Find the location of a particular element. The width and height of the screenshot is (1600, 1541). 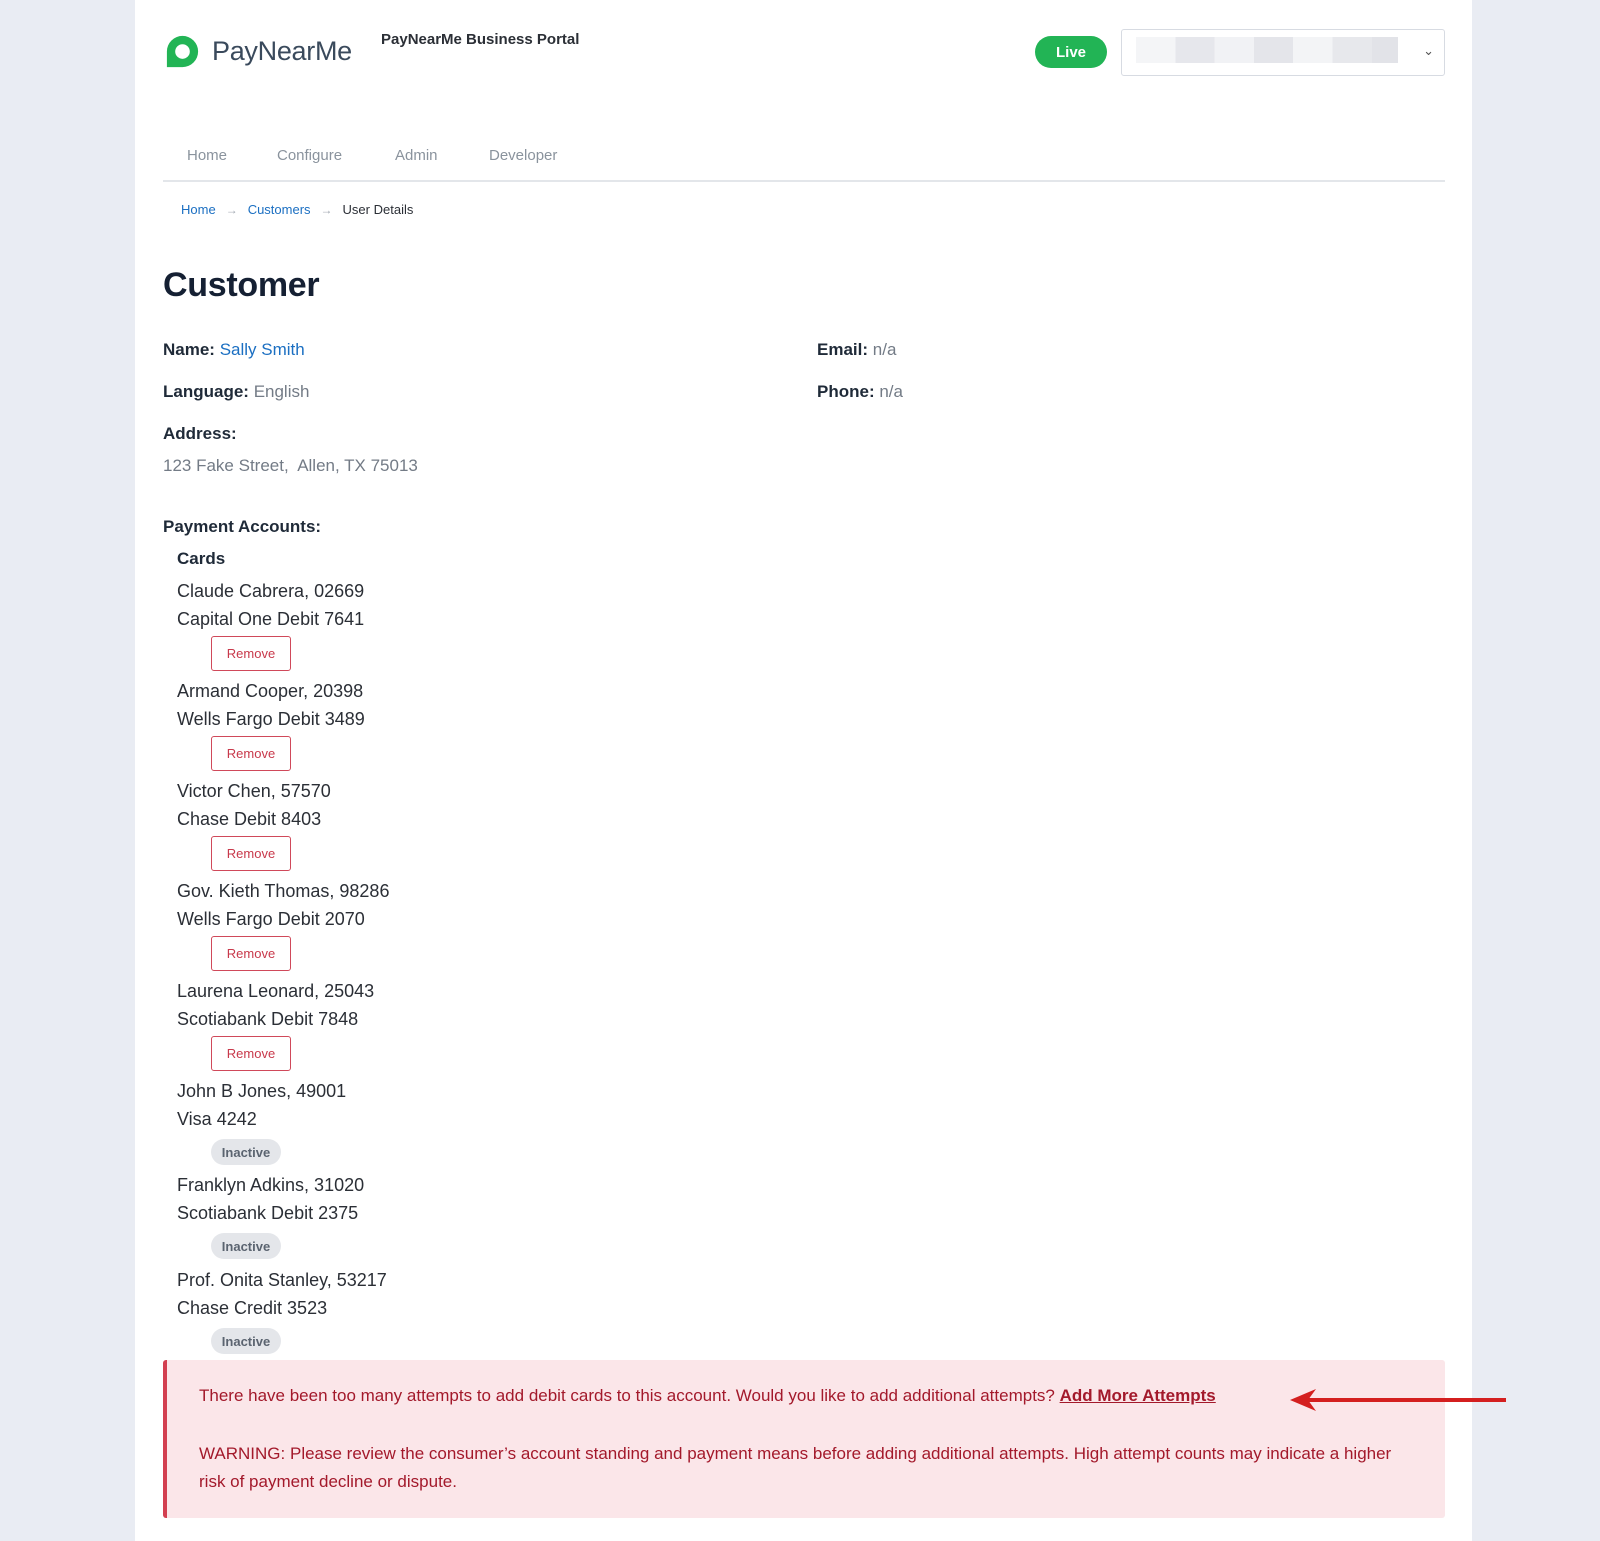

card-holder: Armand Cooper, 20398 is located at coordinates (270, 691).